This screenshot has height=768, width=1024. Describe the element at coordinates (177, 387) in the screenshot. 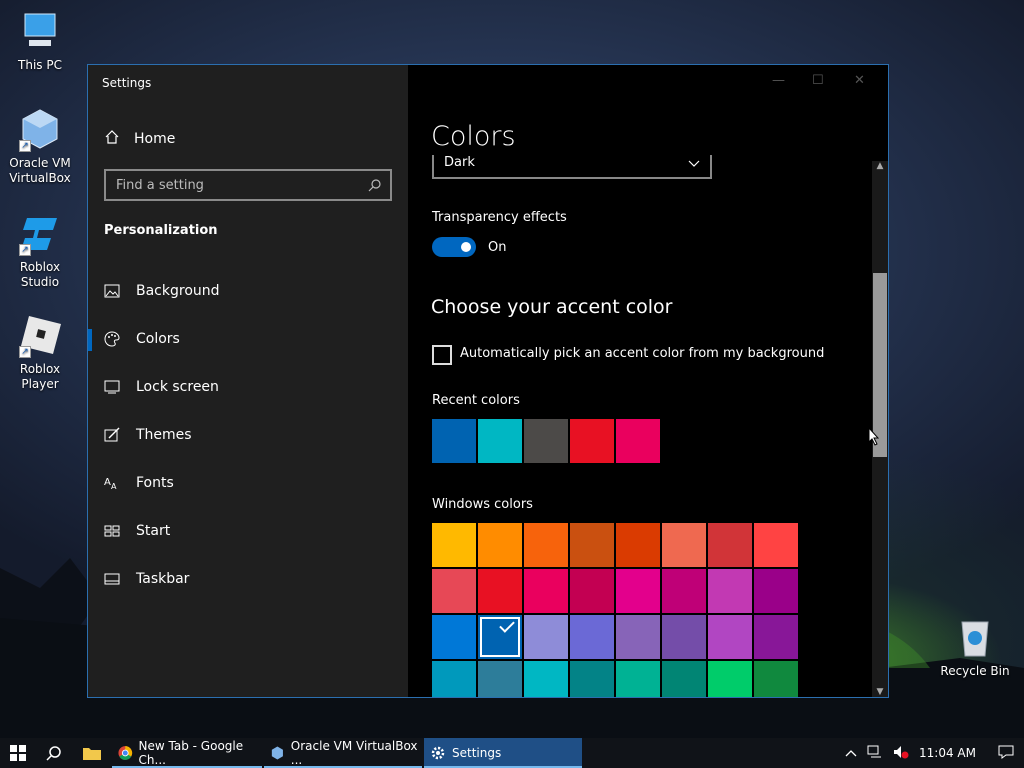

I see `nav-item-label: Lock screen` at that location.